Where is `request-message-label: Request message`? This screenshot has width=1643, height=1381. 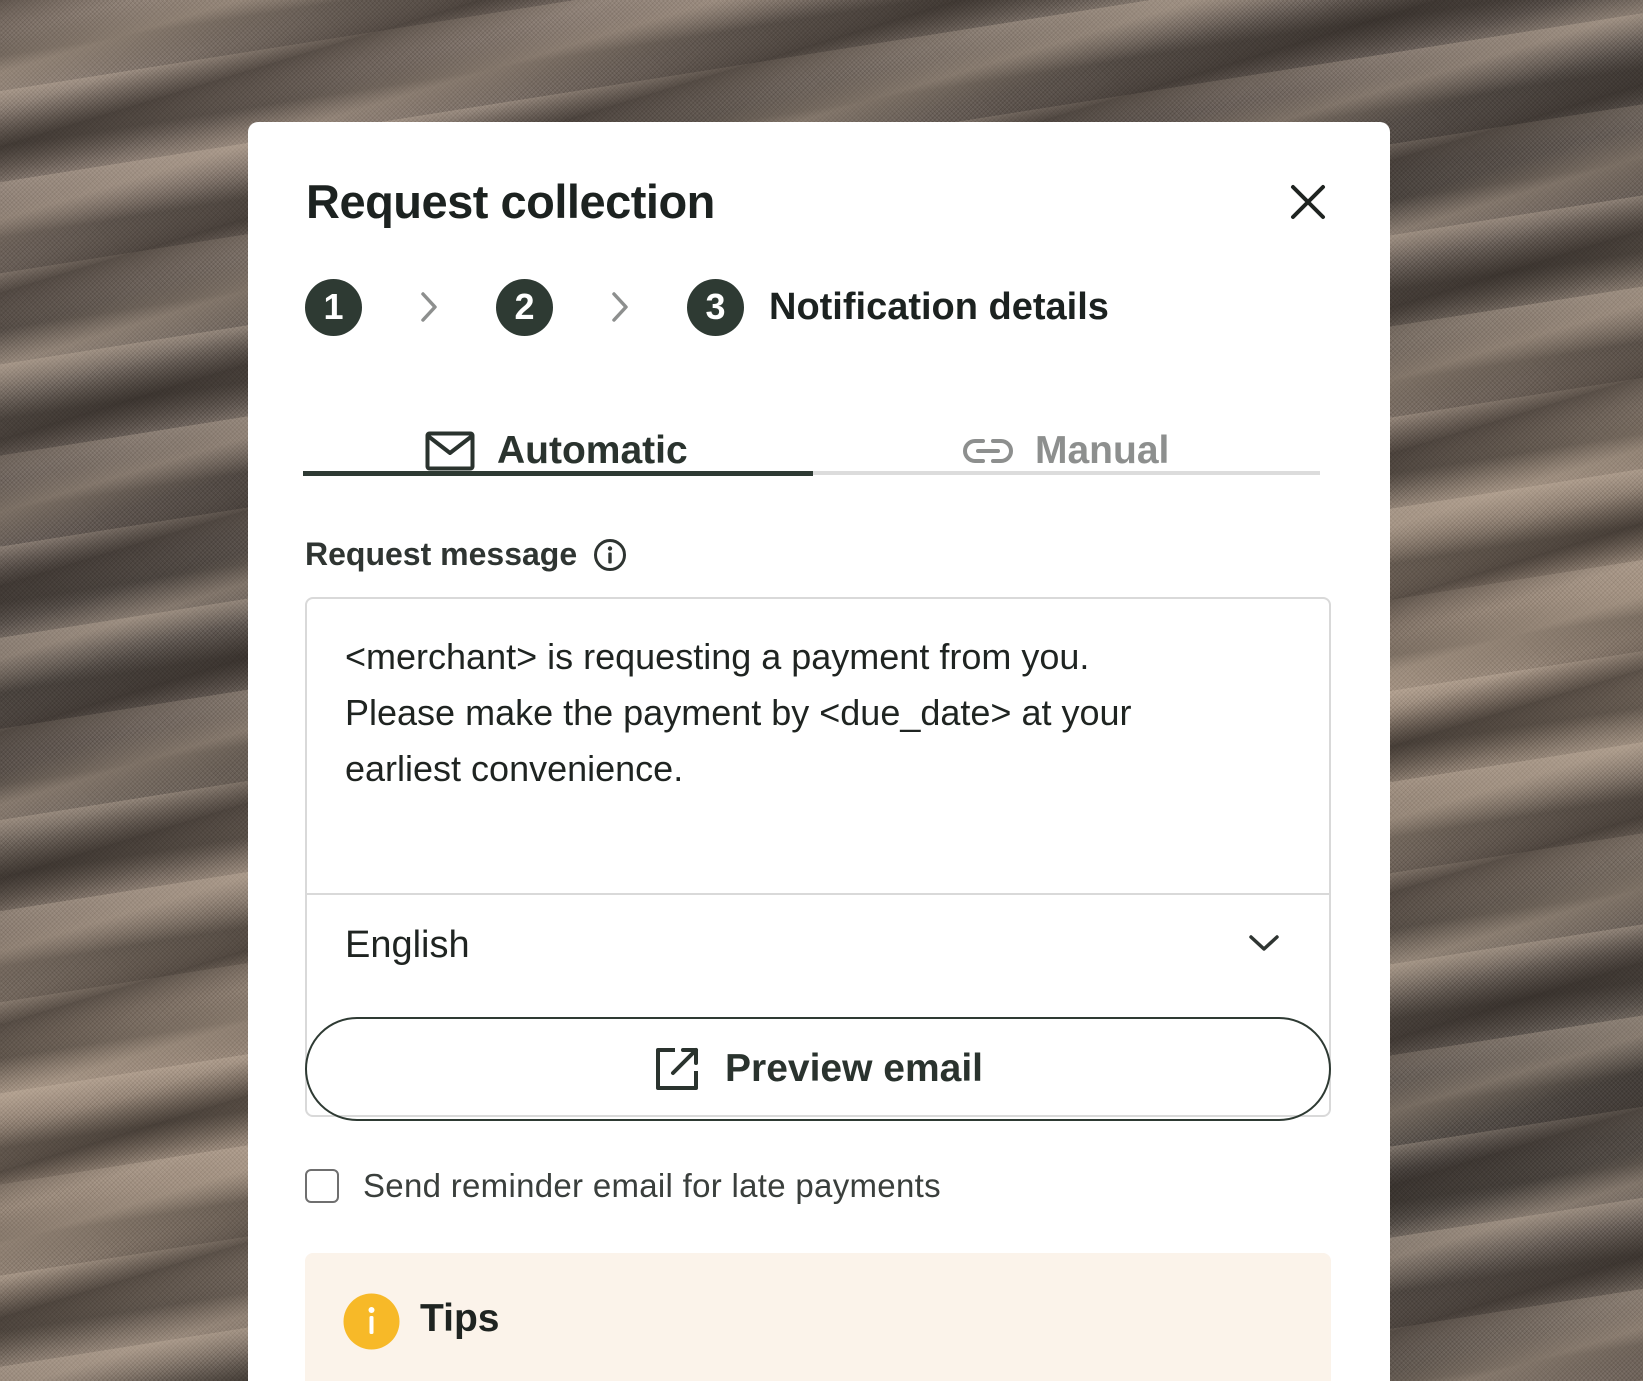 request-message-label: Request message is located at coordinates (466, 554).